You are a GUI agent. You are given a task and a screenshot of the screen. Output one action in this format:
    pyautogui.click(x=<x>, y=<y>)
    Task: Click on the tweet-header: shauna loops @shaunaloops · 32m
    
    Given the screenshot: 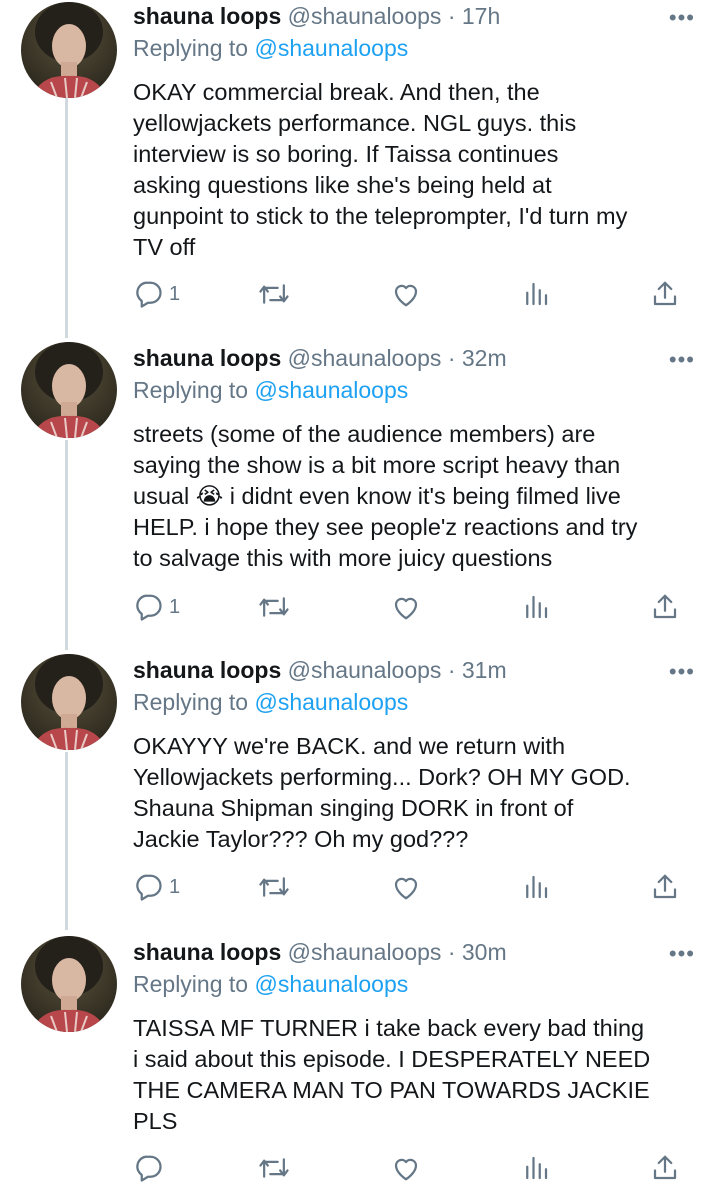 What is the action you would take?
    pyautogui.click(x=417, y=358)
    